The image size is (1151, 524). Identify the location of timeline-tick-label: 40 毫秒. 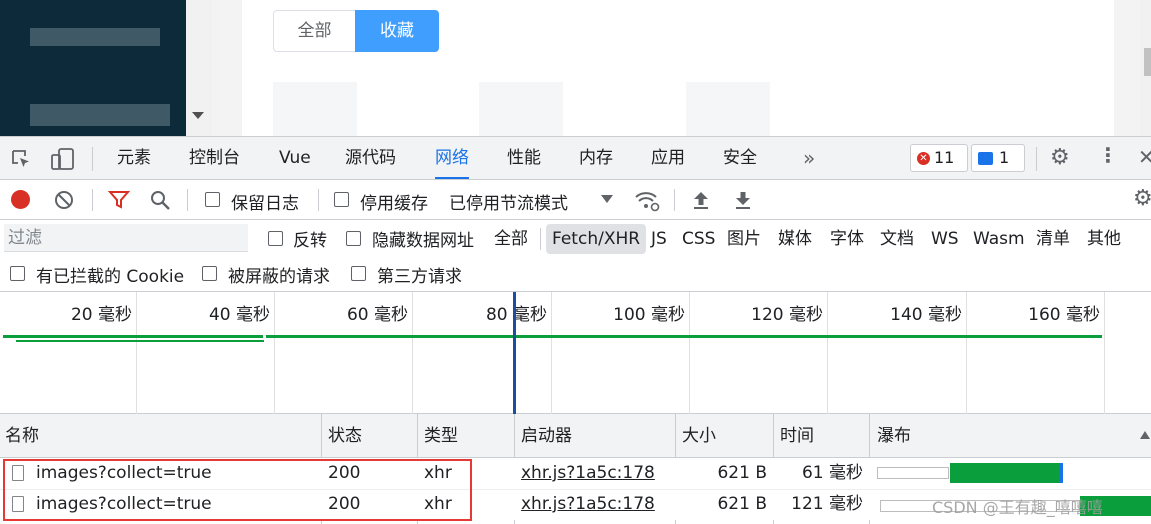
(239, 315).